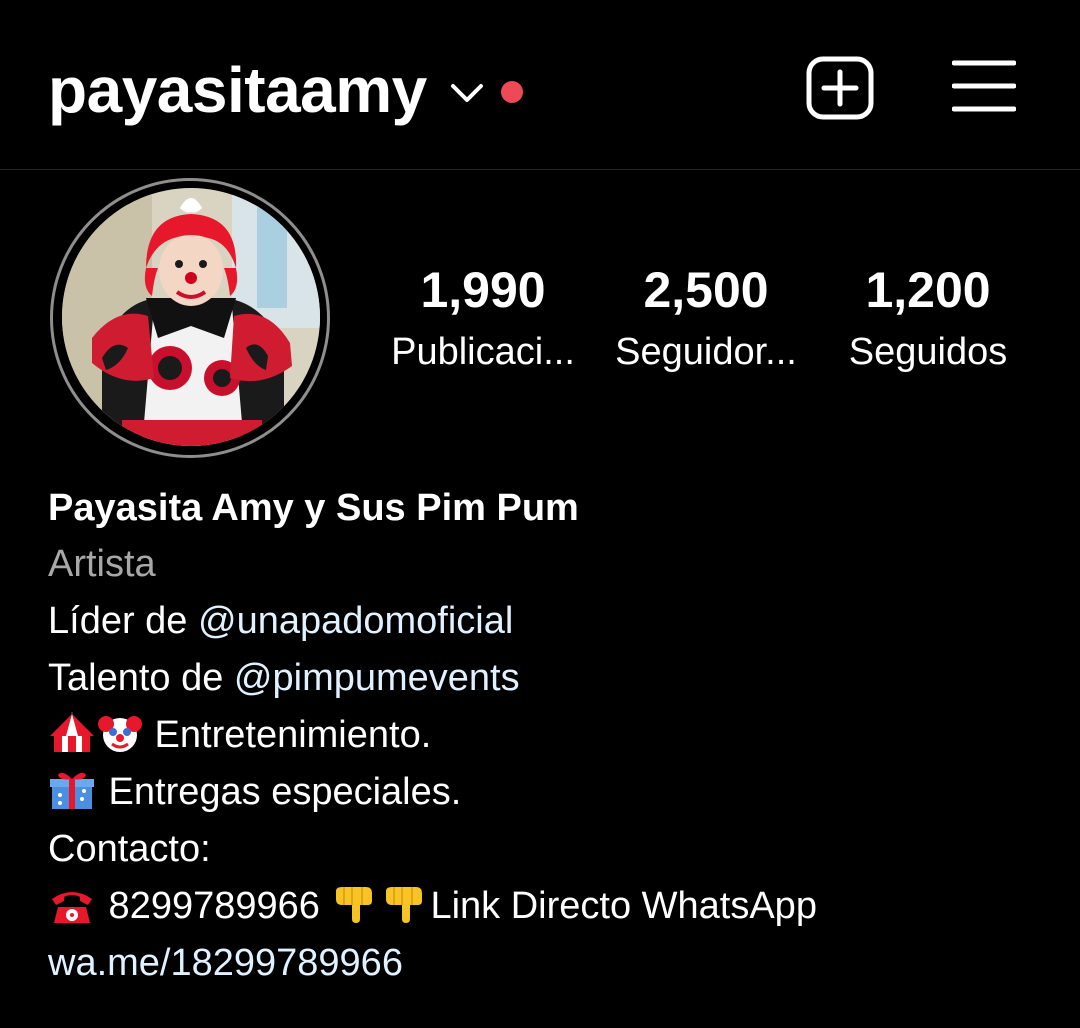 The image size is (1080, 1028). Describe the element at coordinates (483, 290) in the screenshot. I see `posts-count: 1,990` at that location.